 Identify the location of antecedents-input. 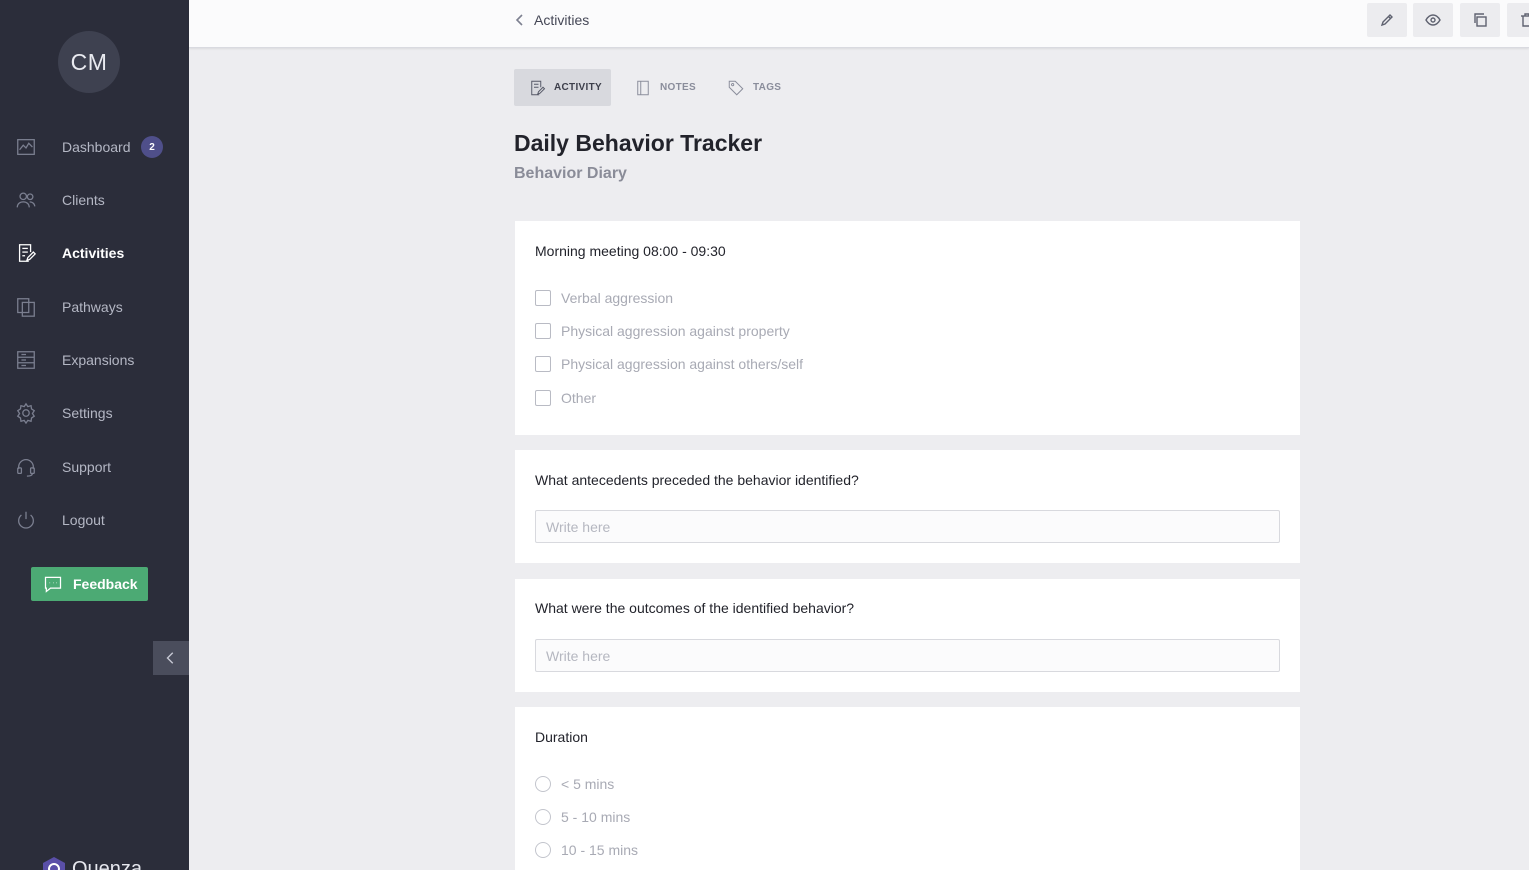
(907, 526).